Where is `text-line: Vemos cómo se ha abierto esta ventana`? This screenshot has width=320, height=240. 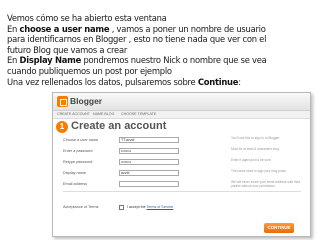
text-line: Vemos cómo se ha abierto esta ventana is located at coordinates (87, 18).